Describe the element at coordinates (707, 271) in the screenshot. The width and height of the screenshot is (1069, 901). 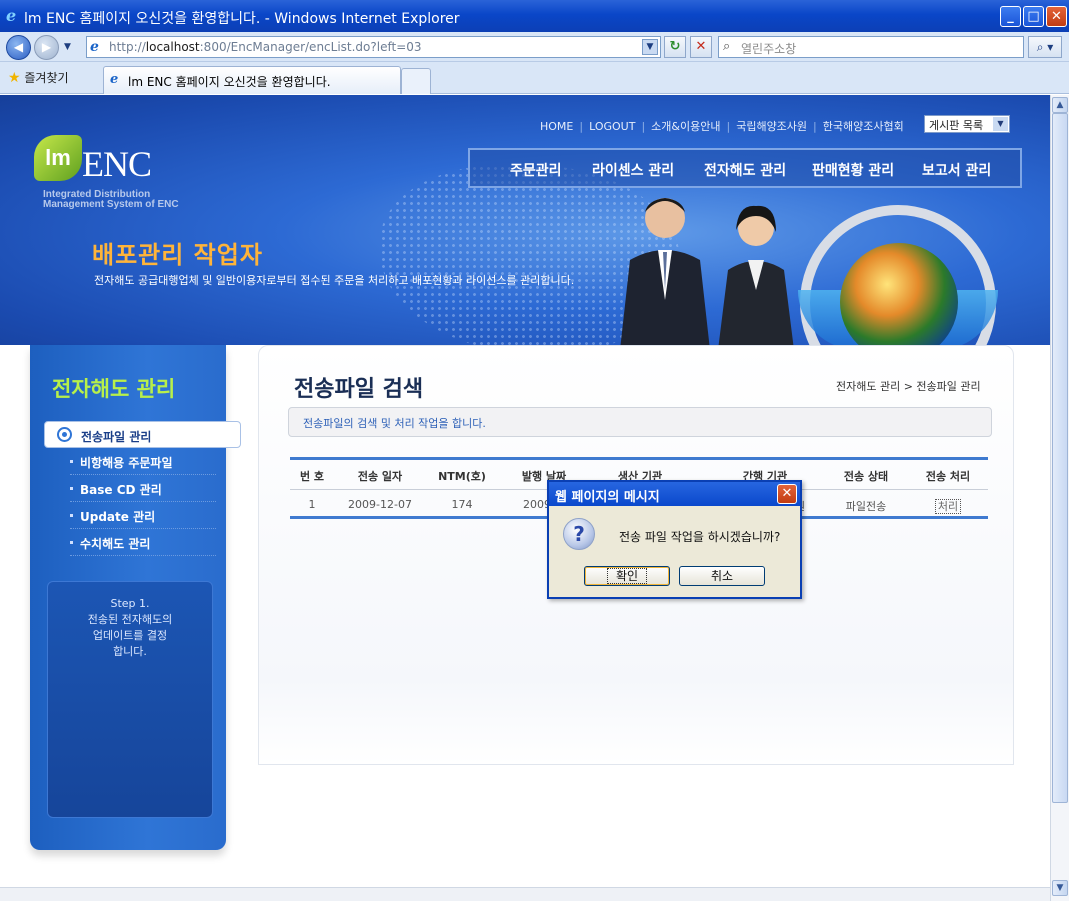
I see `business-people-image` at that location.